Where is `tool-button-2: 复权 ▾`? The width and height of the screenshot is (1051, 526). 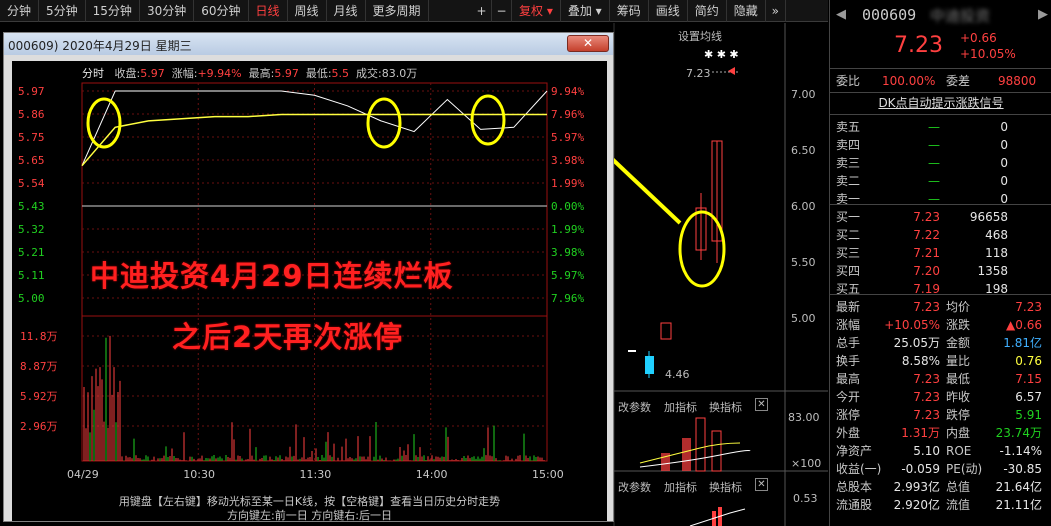 tool-button-2: 复权 ▾ is located at coordinates (536, 11).